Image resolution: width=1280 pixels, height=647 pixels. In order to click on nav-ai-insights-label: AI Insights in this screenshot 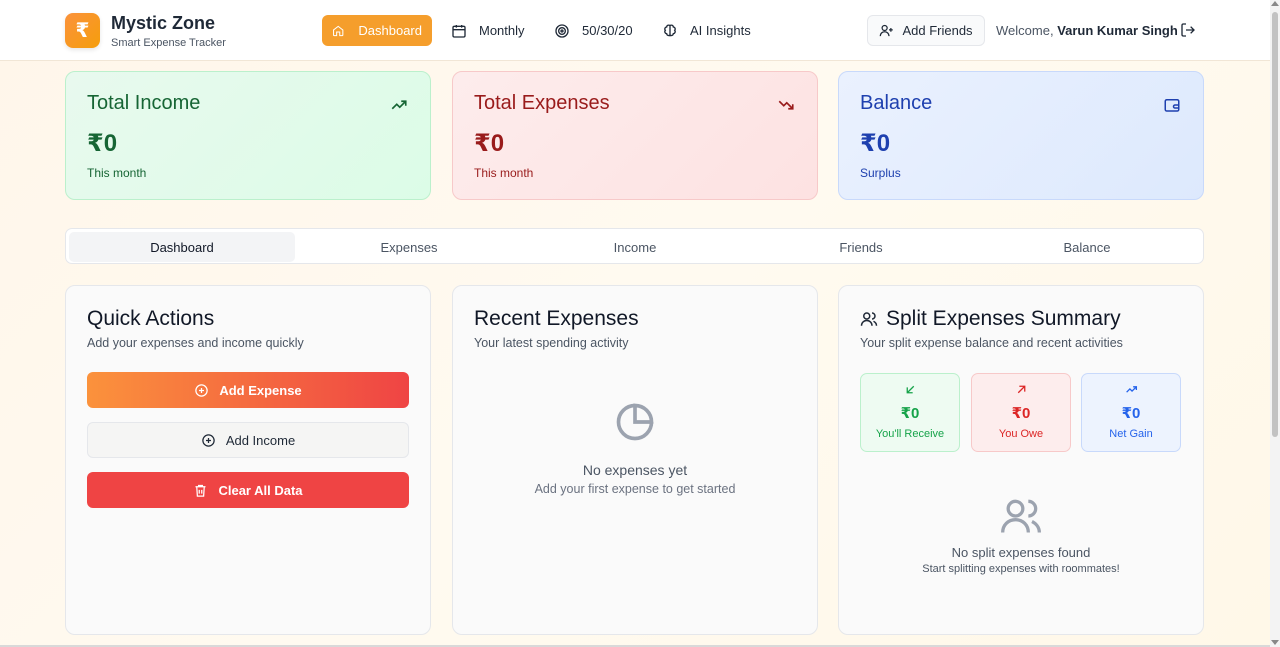, I will do `click(720, 30)`.